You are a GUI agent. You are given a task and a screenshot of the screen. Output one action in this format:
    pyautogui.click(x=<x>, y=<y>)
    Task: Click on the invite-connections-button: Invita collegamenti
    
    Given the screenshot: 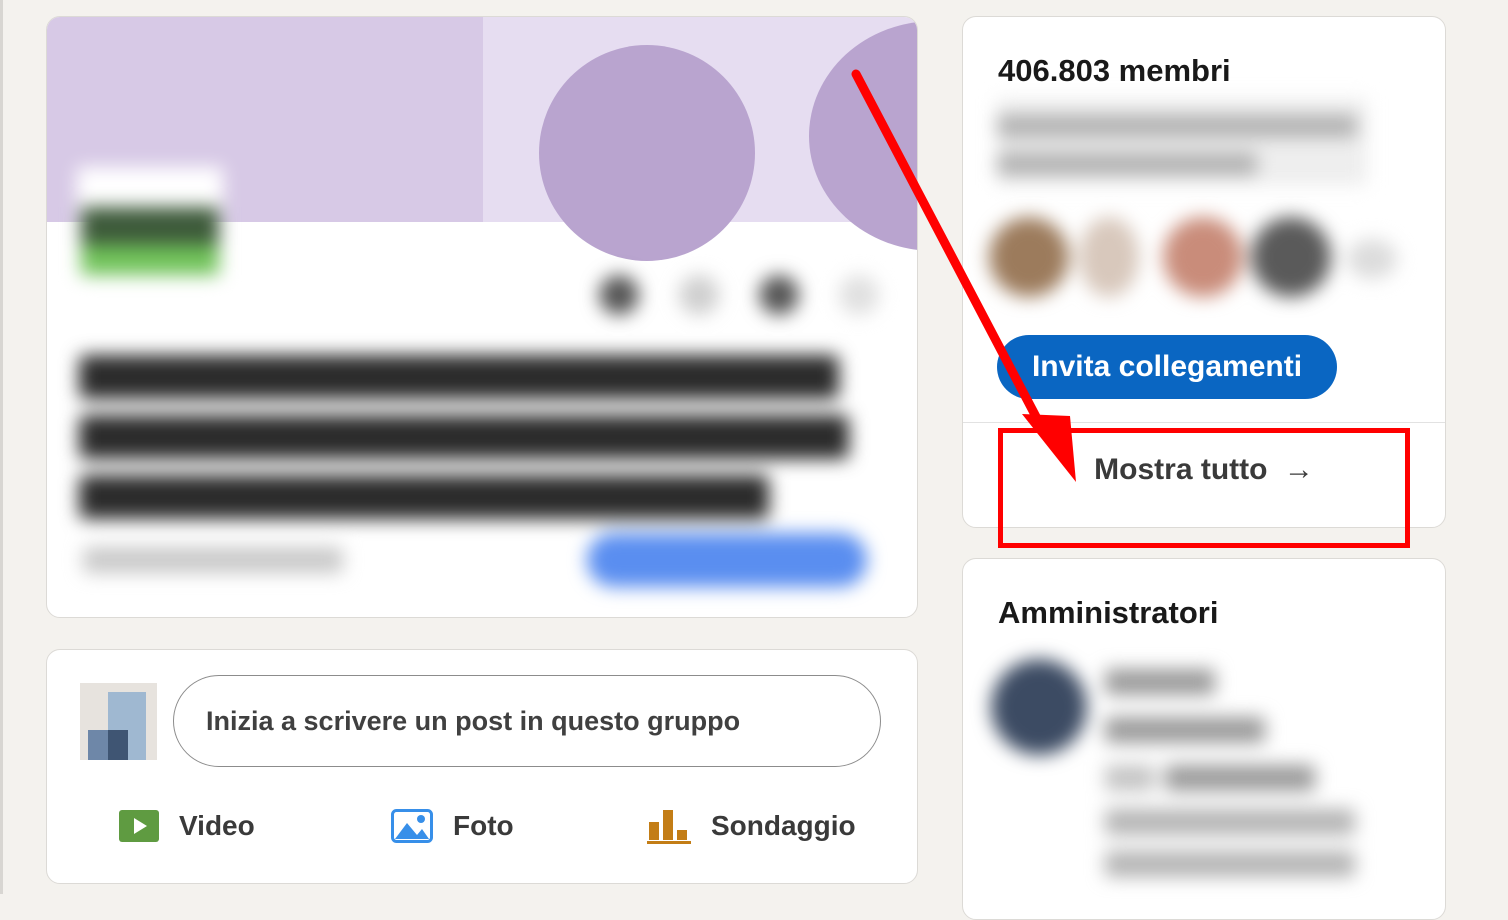 What is the action you would take?
    pyautogui.click(x=1167, y=367)
    